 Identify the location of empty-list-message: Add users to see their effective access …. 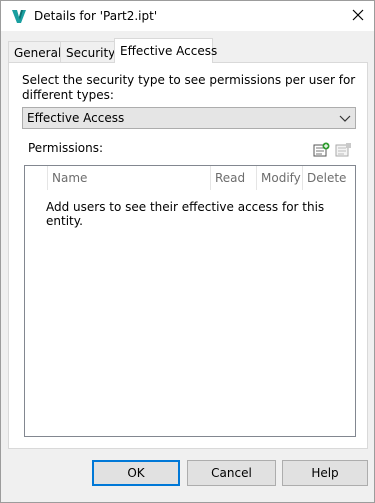
(185, 214).